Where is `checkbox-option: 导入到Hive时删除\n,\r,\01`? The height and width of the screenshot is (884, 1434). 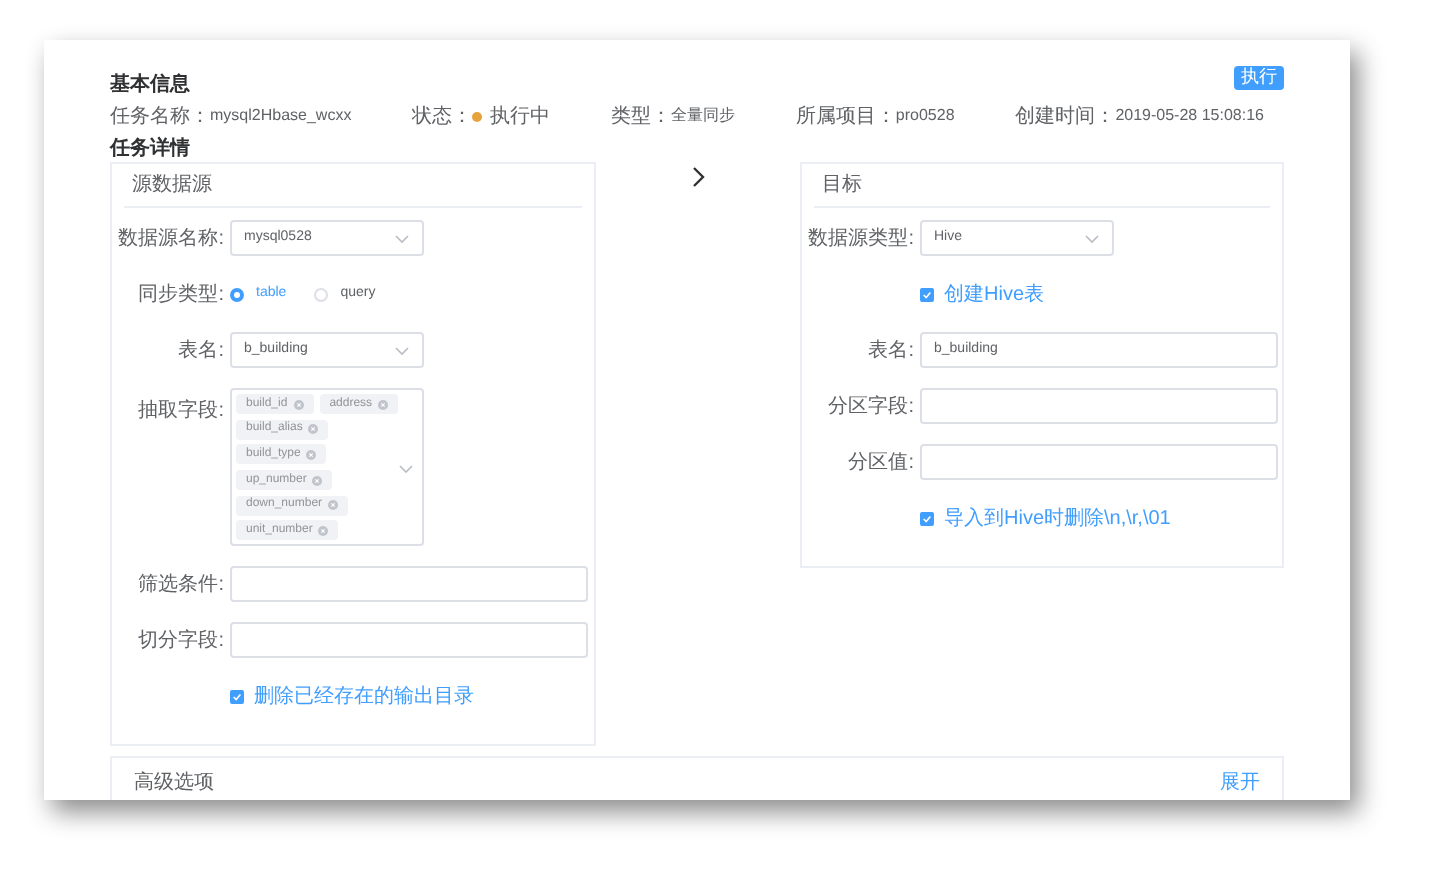
checkbox-option: 导入到Hive时删除\n,\r,\01 is located at coordinates (1045, 518).